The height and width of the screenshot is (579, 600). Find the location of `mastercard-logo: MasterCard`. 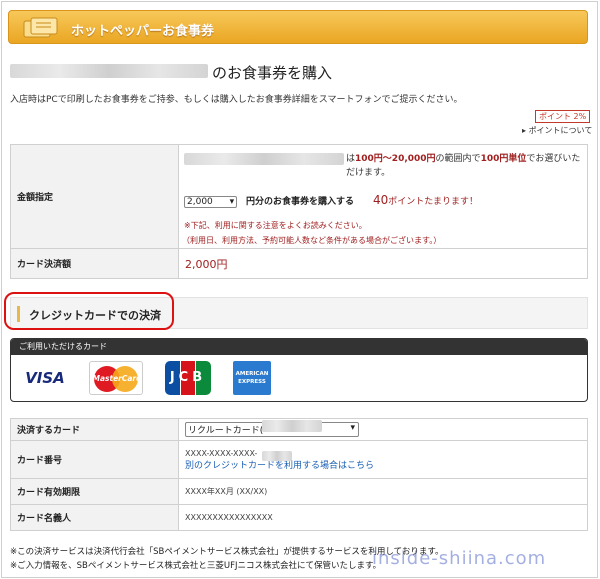

mastercard-logo: MasterCard is located at coordinates (116, 378).